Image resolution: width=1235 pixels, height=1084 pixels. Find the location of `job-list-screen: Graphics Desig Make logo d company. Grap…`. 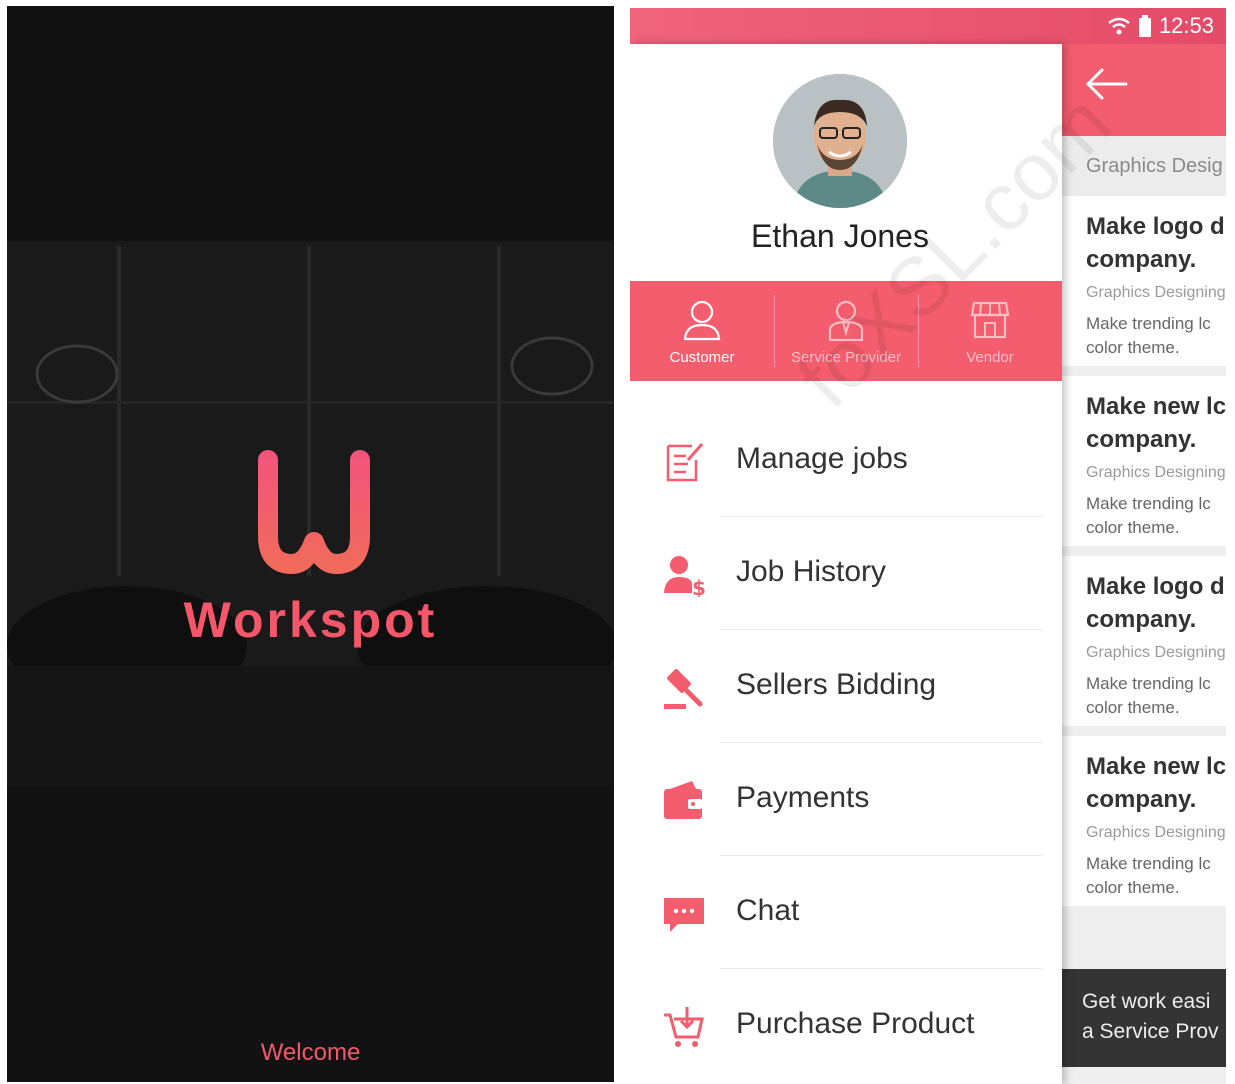

job-list-screen: Graphics Desig Make logo d company. Grap… is located at coordinates (1144, 564).